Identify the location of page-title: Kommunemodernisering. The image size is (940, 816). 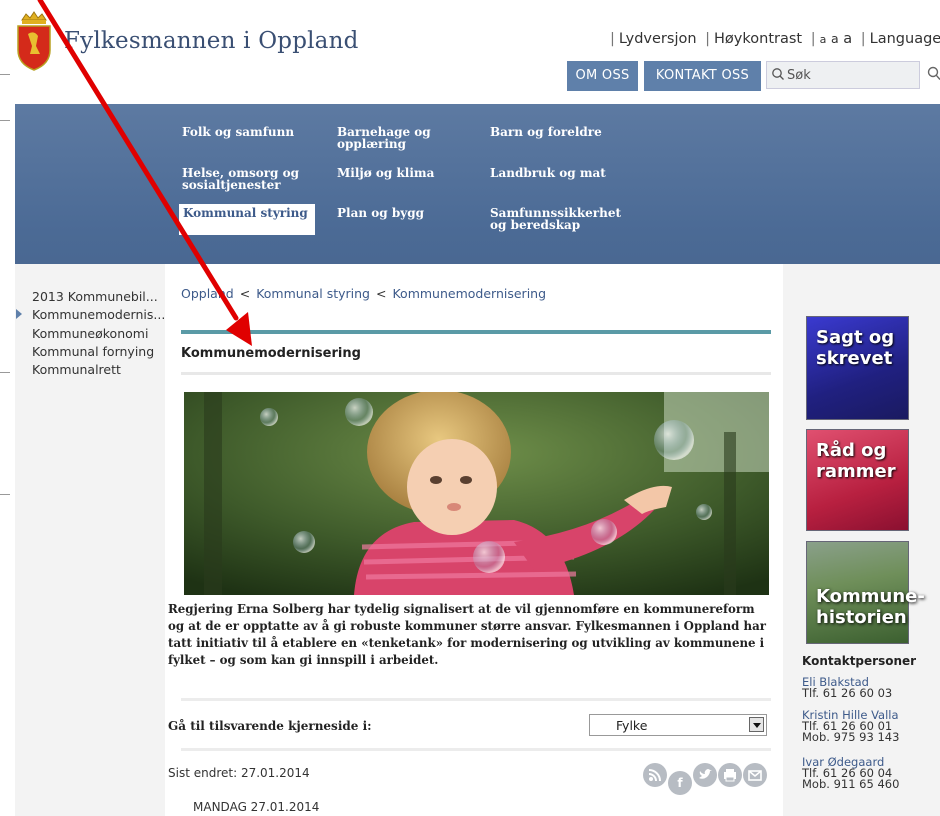
(271, 353).